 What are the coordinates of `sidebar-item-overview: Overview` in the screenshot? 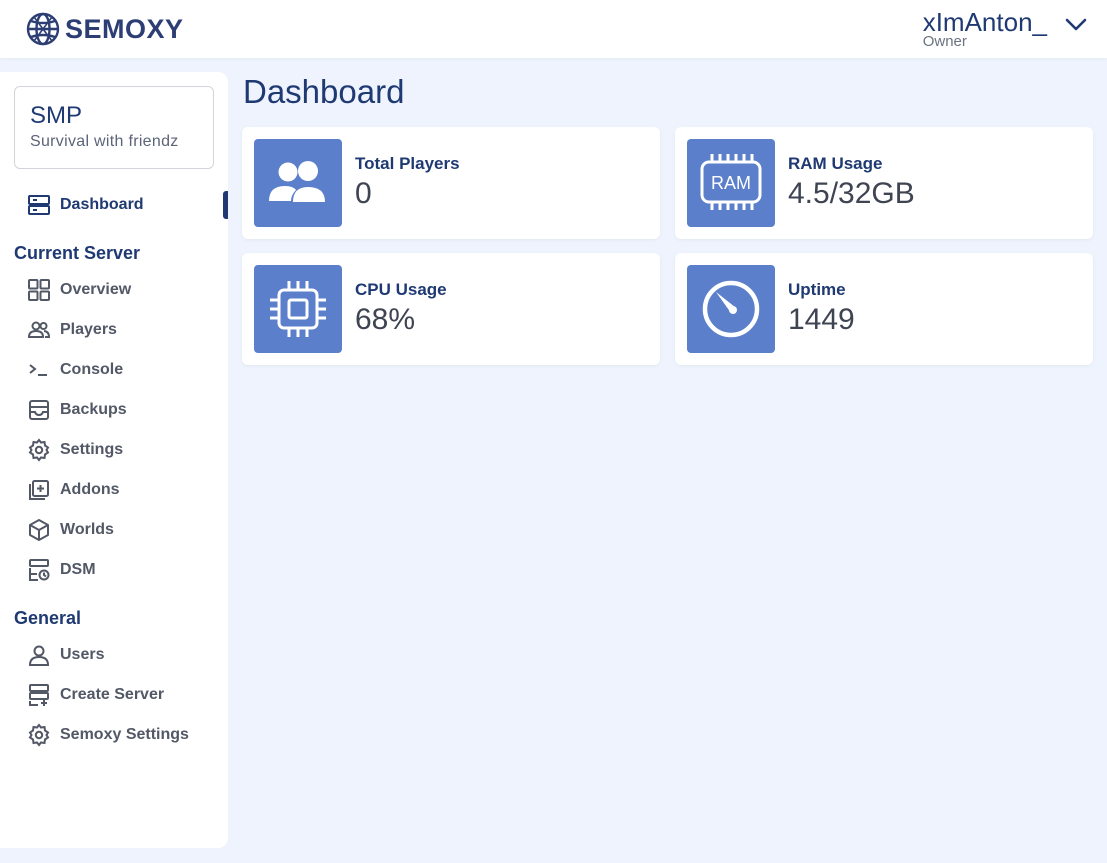 It's located at (126, 290).